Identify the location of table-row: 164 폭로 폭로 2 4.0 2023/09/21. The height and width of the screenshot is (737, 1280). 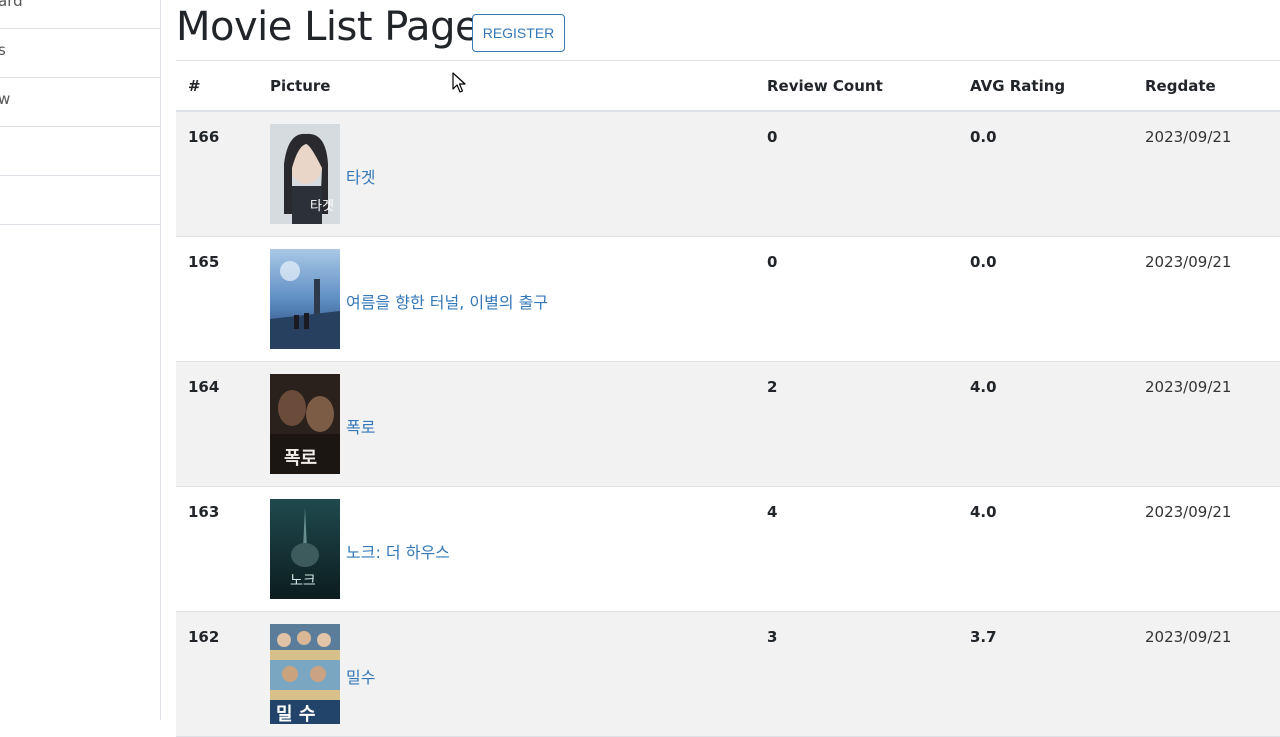
(728, 424).